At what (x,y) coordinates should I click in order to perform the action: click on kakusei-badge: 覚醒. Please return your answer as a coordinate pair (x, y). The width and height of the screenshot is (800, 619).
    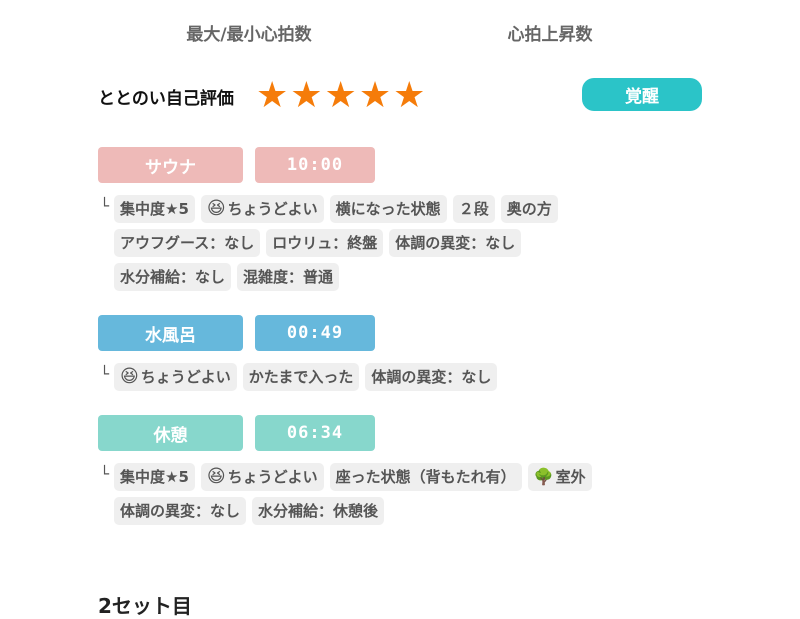
    Looking at the image, I should click on (642, 94).